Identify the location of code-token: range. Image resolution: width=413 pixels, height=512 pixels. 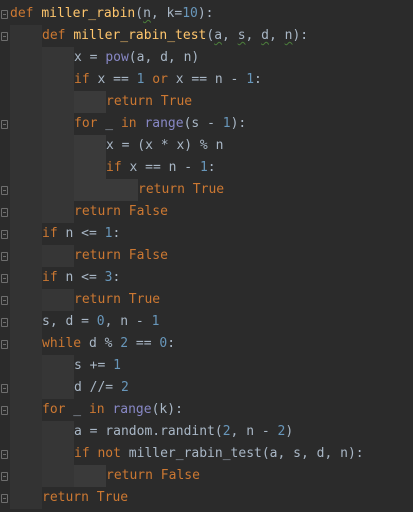
(132, 409).